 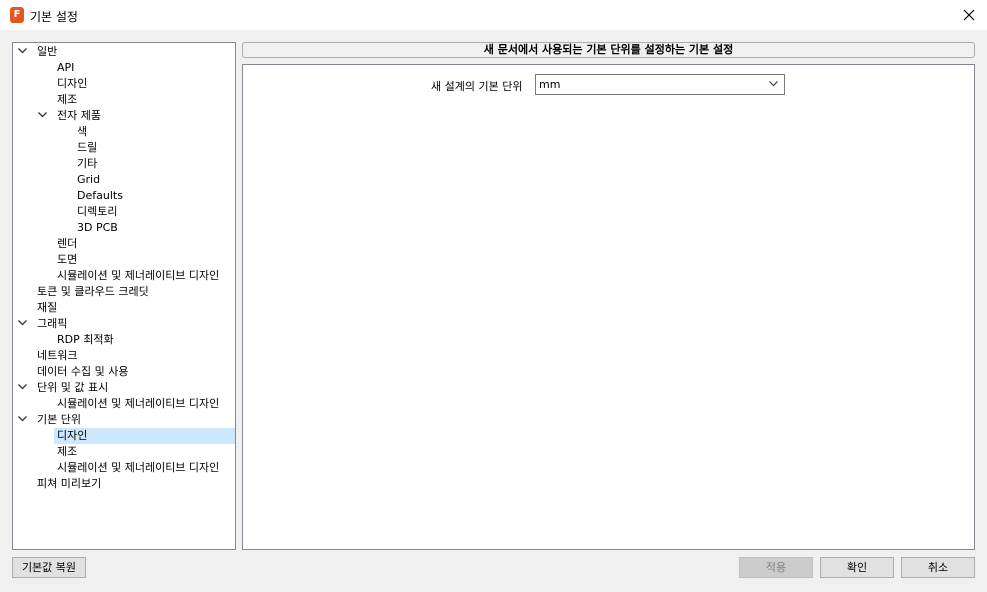 What do you see at coordinates (47, 307) in the screenshot?
I see `tree-item-label: 재질` at bounding box center [47, 307].